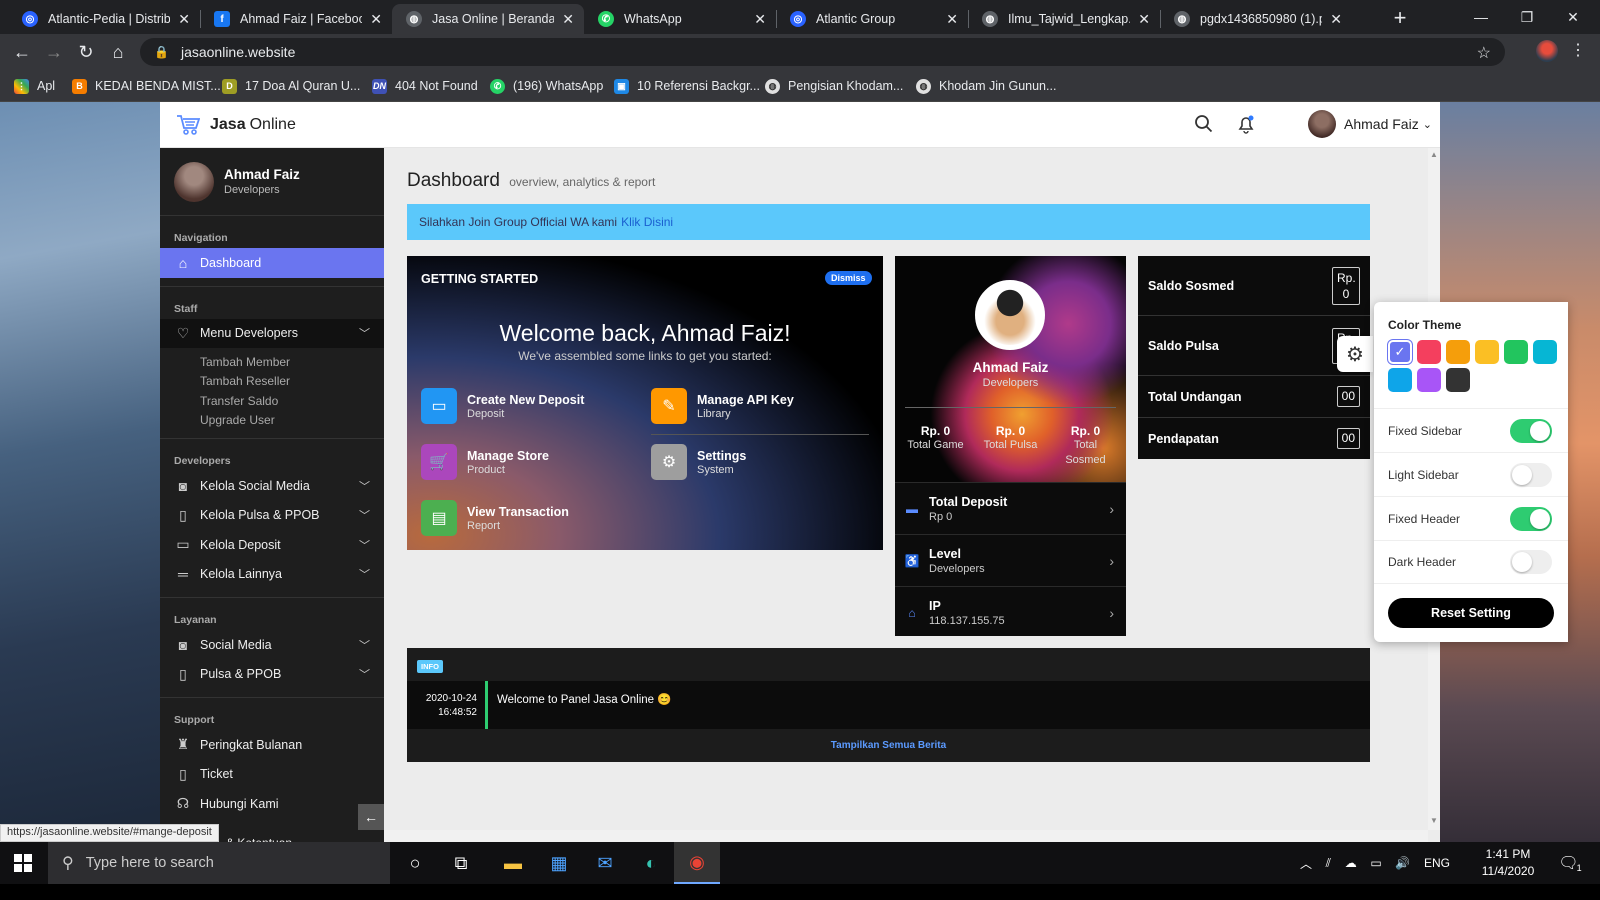 The width and height of the screenshot is (1600, 900). Describe the element at coordinates (34, 86) in the screenshot. I see `bookmark-apl: ⋮ Apl` at that location.